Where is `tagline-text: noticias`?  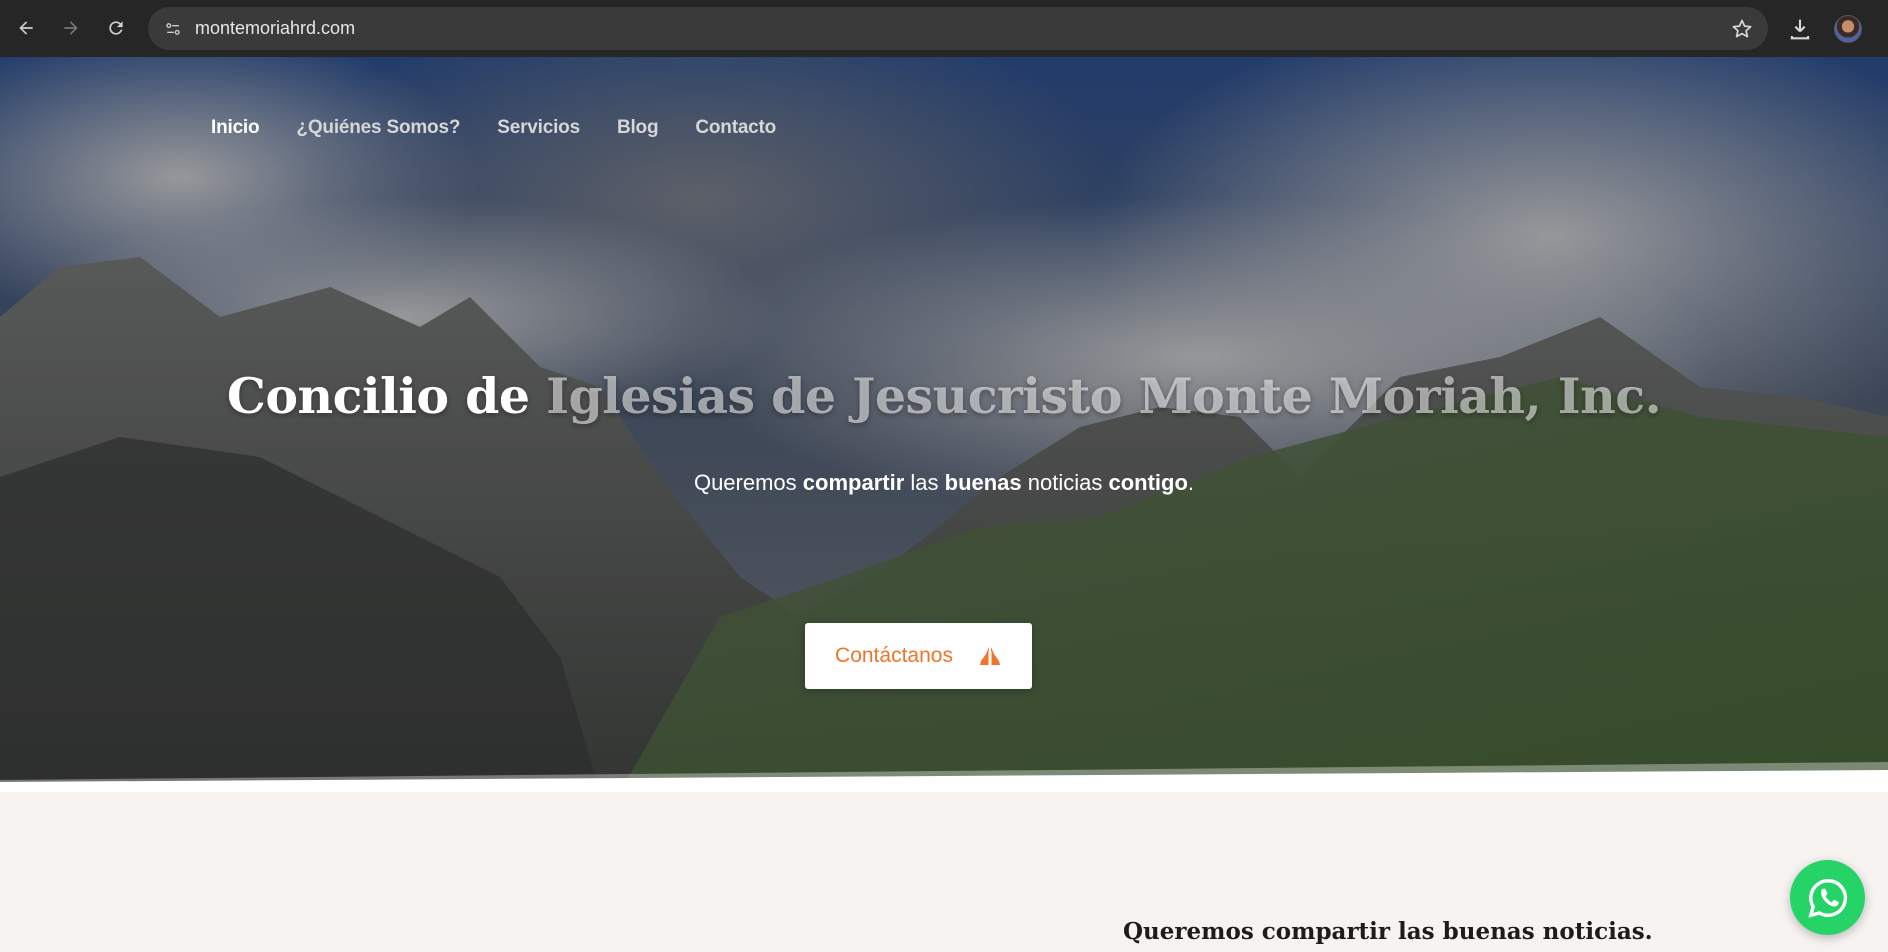
tagline-text: noticias is located at coordinates (1065, 482).